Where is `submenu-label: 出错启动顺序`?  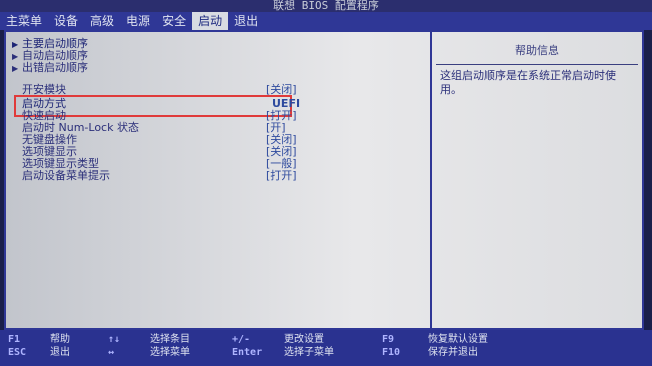
submenu-label: 出错启动顺序 is located at coordinates (55, 67).